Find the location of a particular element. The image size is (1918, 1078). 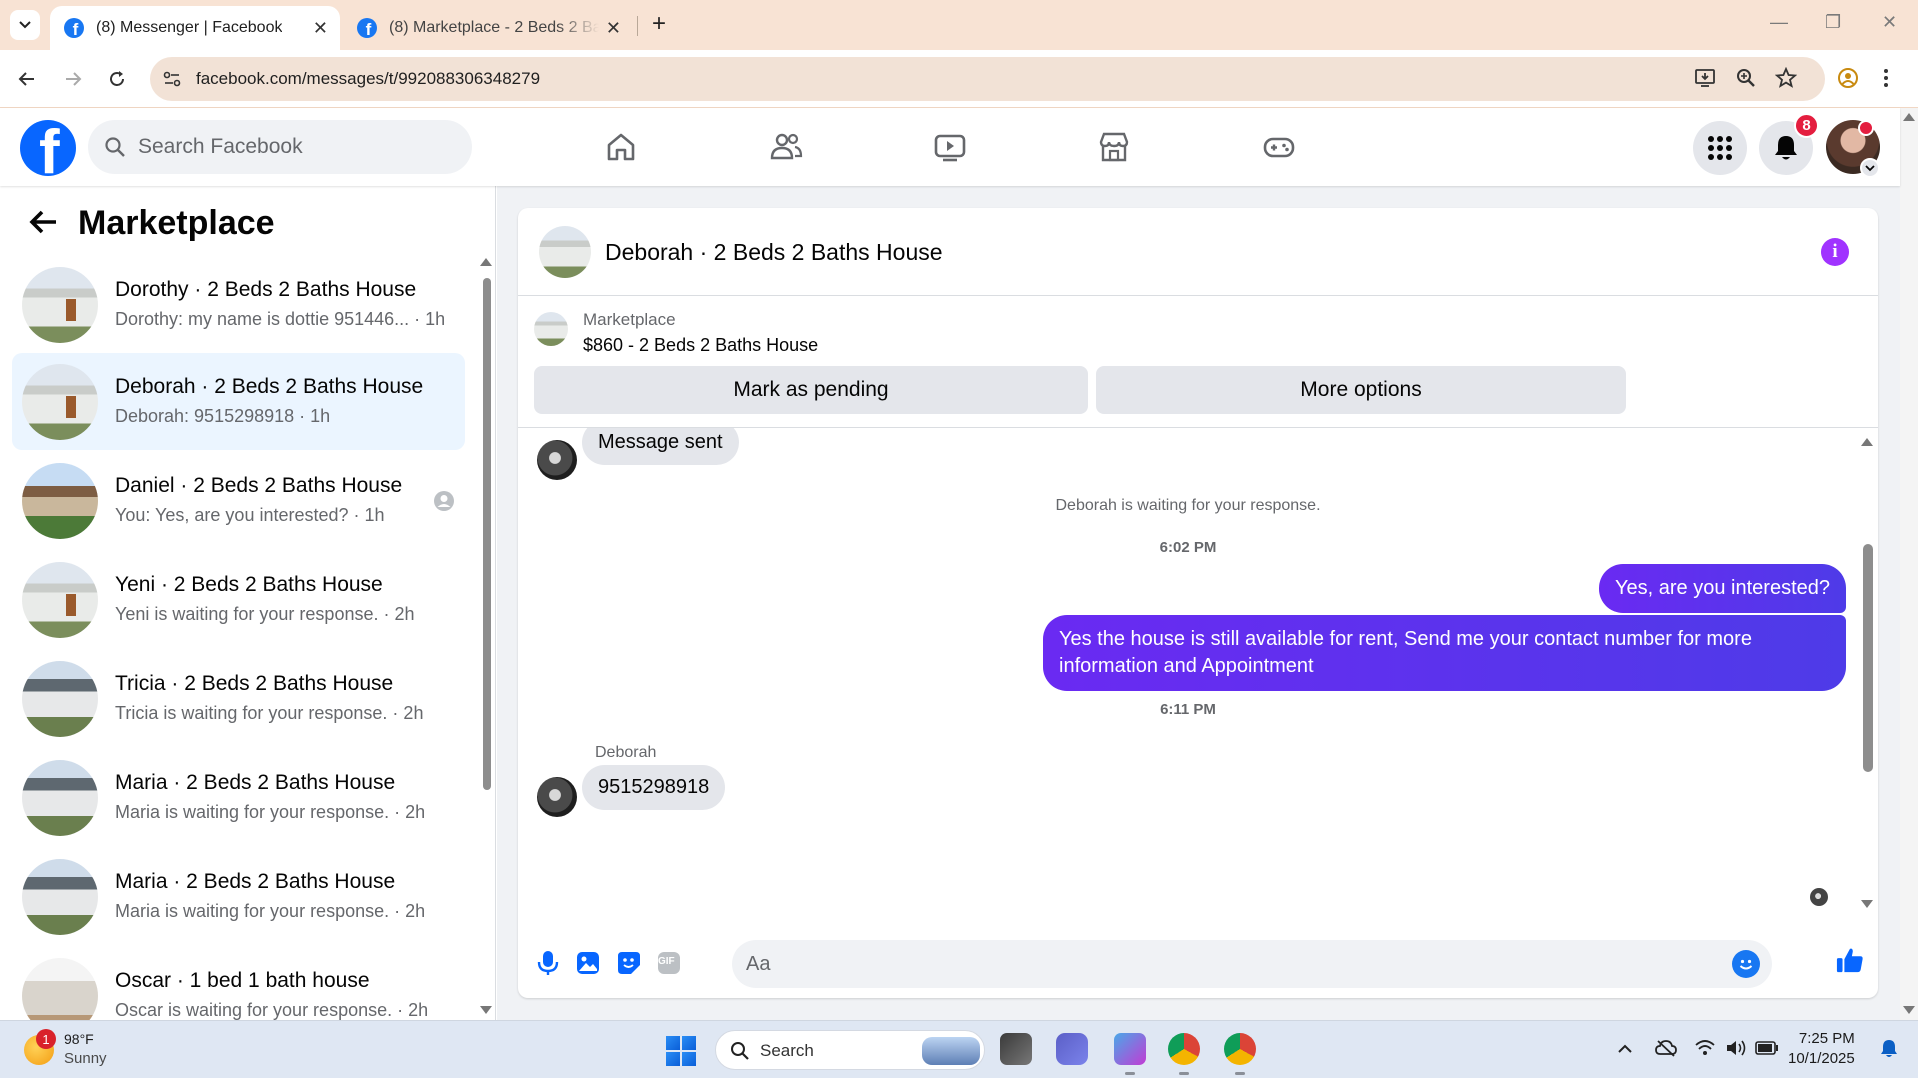

page-scroll-up-arrow is located at coordinates (1909, 117).